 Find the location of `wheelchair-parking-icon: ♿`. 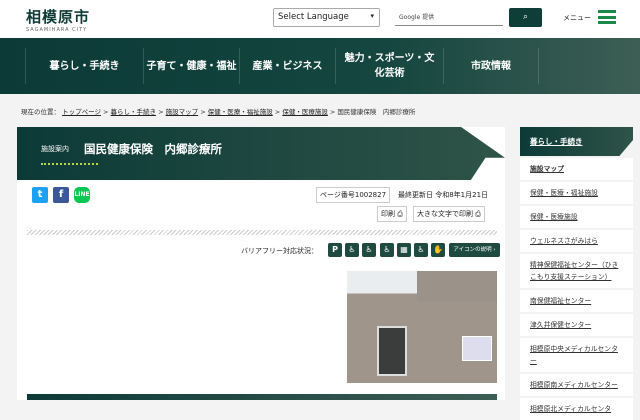

wheelchair-parking-icon: ♿ is located at coordinates (421, 250).